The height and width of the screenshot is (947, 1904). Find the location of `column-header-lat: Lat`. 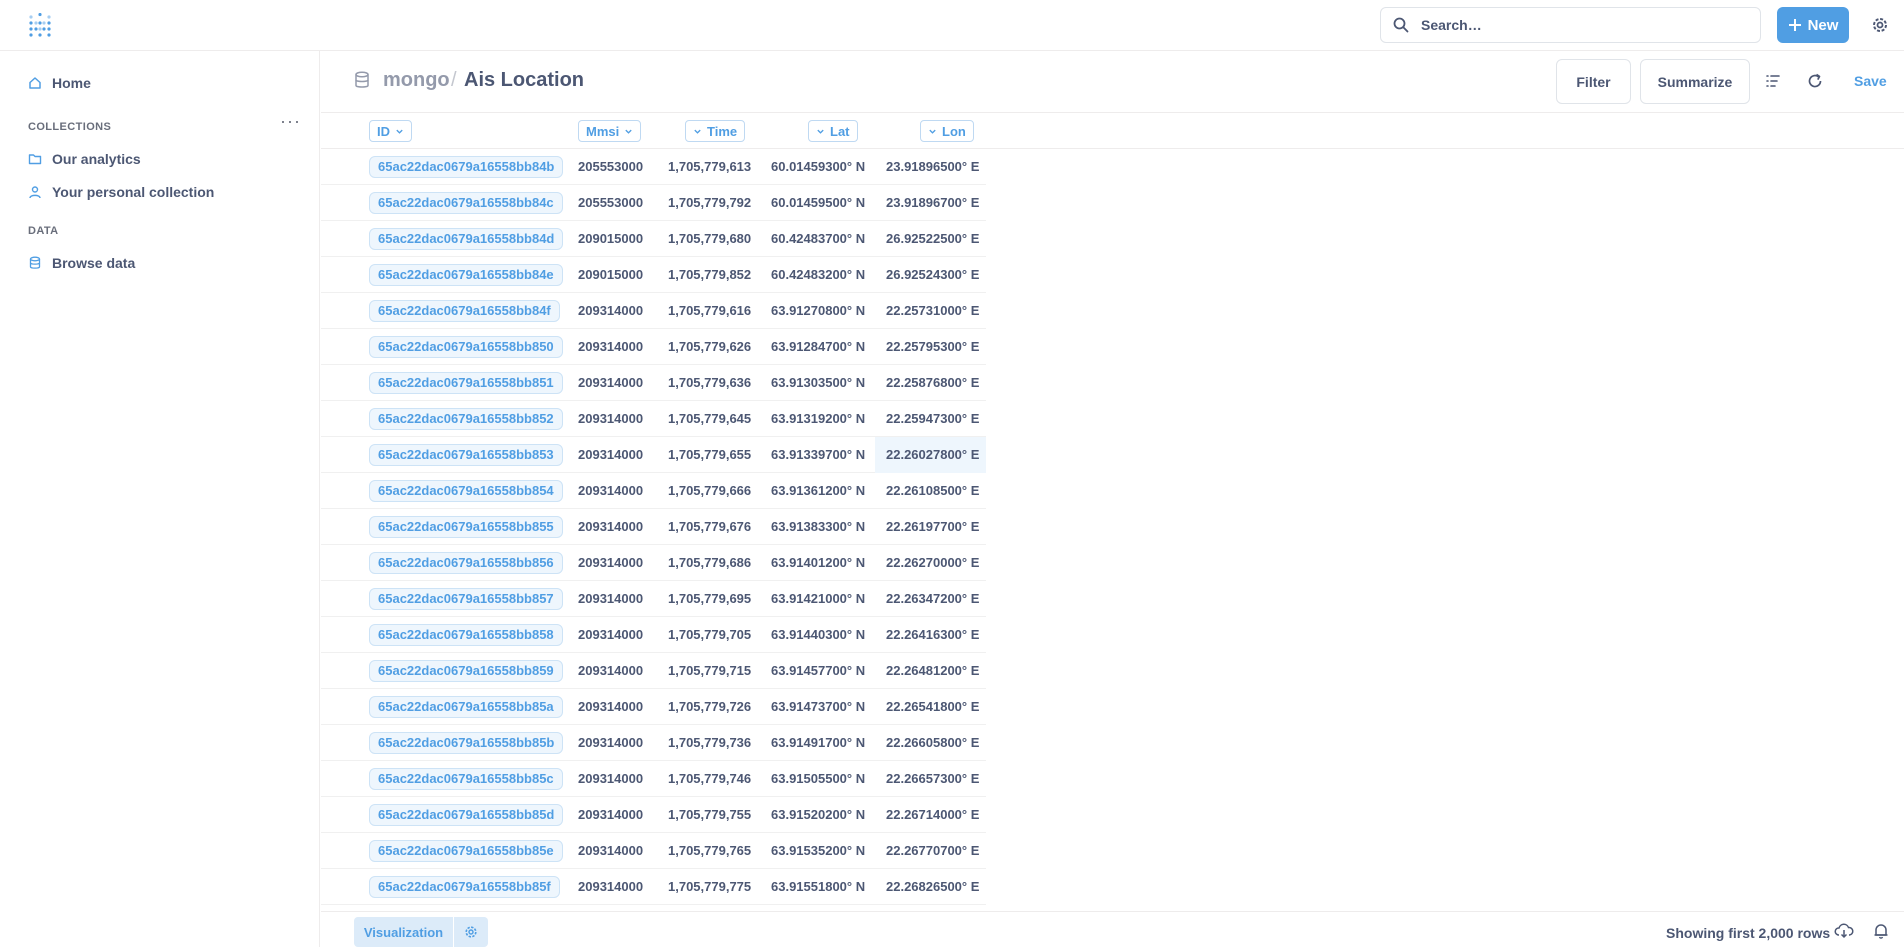

column-header-lat: Lat is located at coordinates (833, 131).